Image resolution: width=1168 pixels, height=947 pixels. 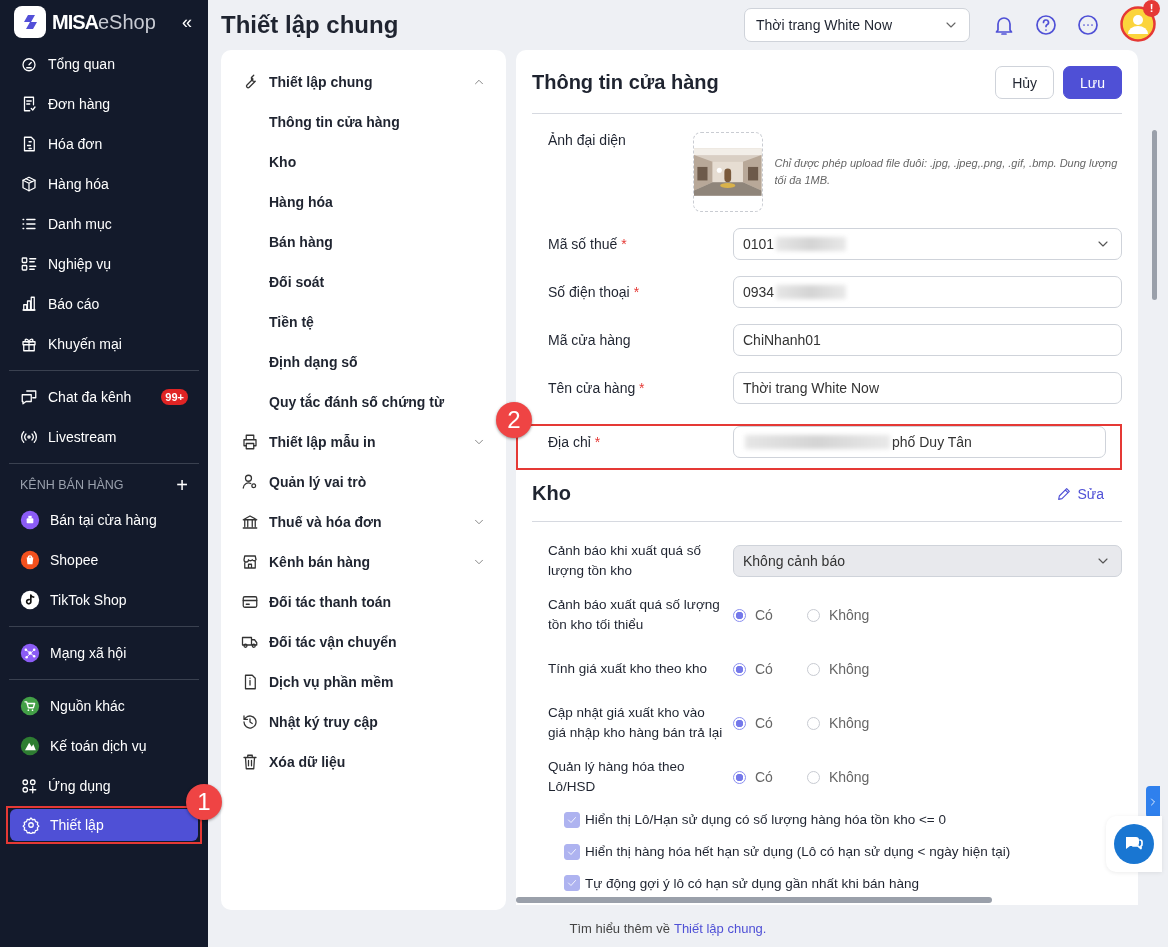 I want to click on printer-icon, so click(x=250, y=442).